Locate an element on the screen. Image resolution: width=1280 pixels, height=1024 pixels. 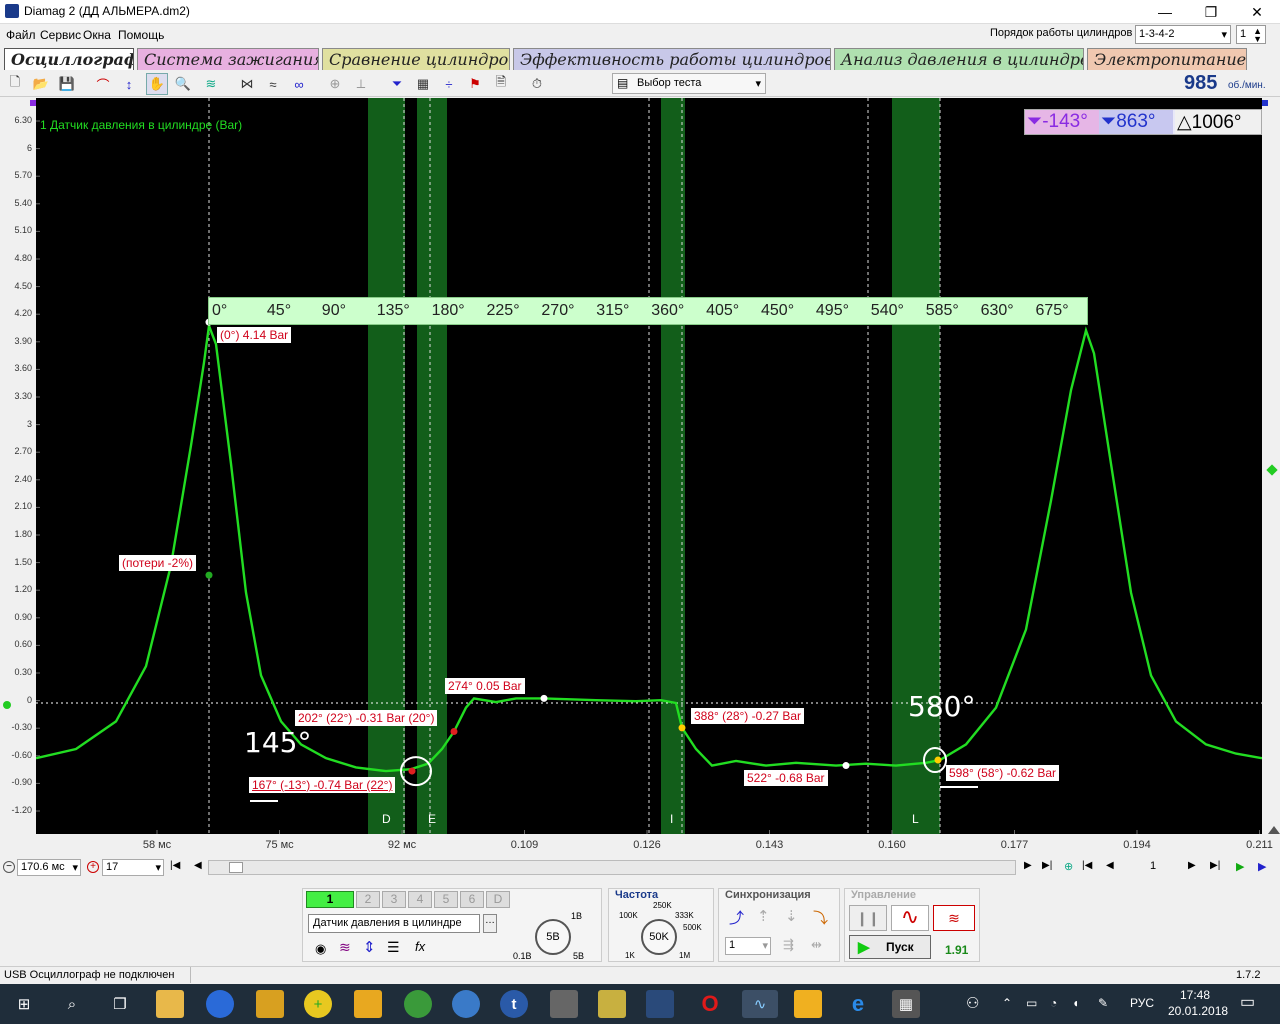
minimize-button: — is located at coordinates (1165, 12).